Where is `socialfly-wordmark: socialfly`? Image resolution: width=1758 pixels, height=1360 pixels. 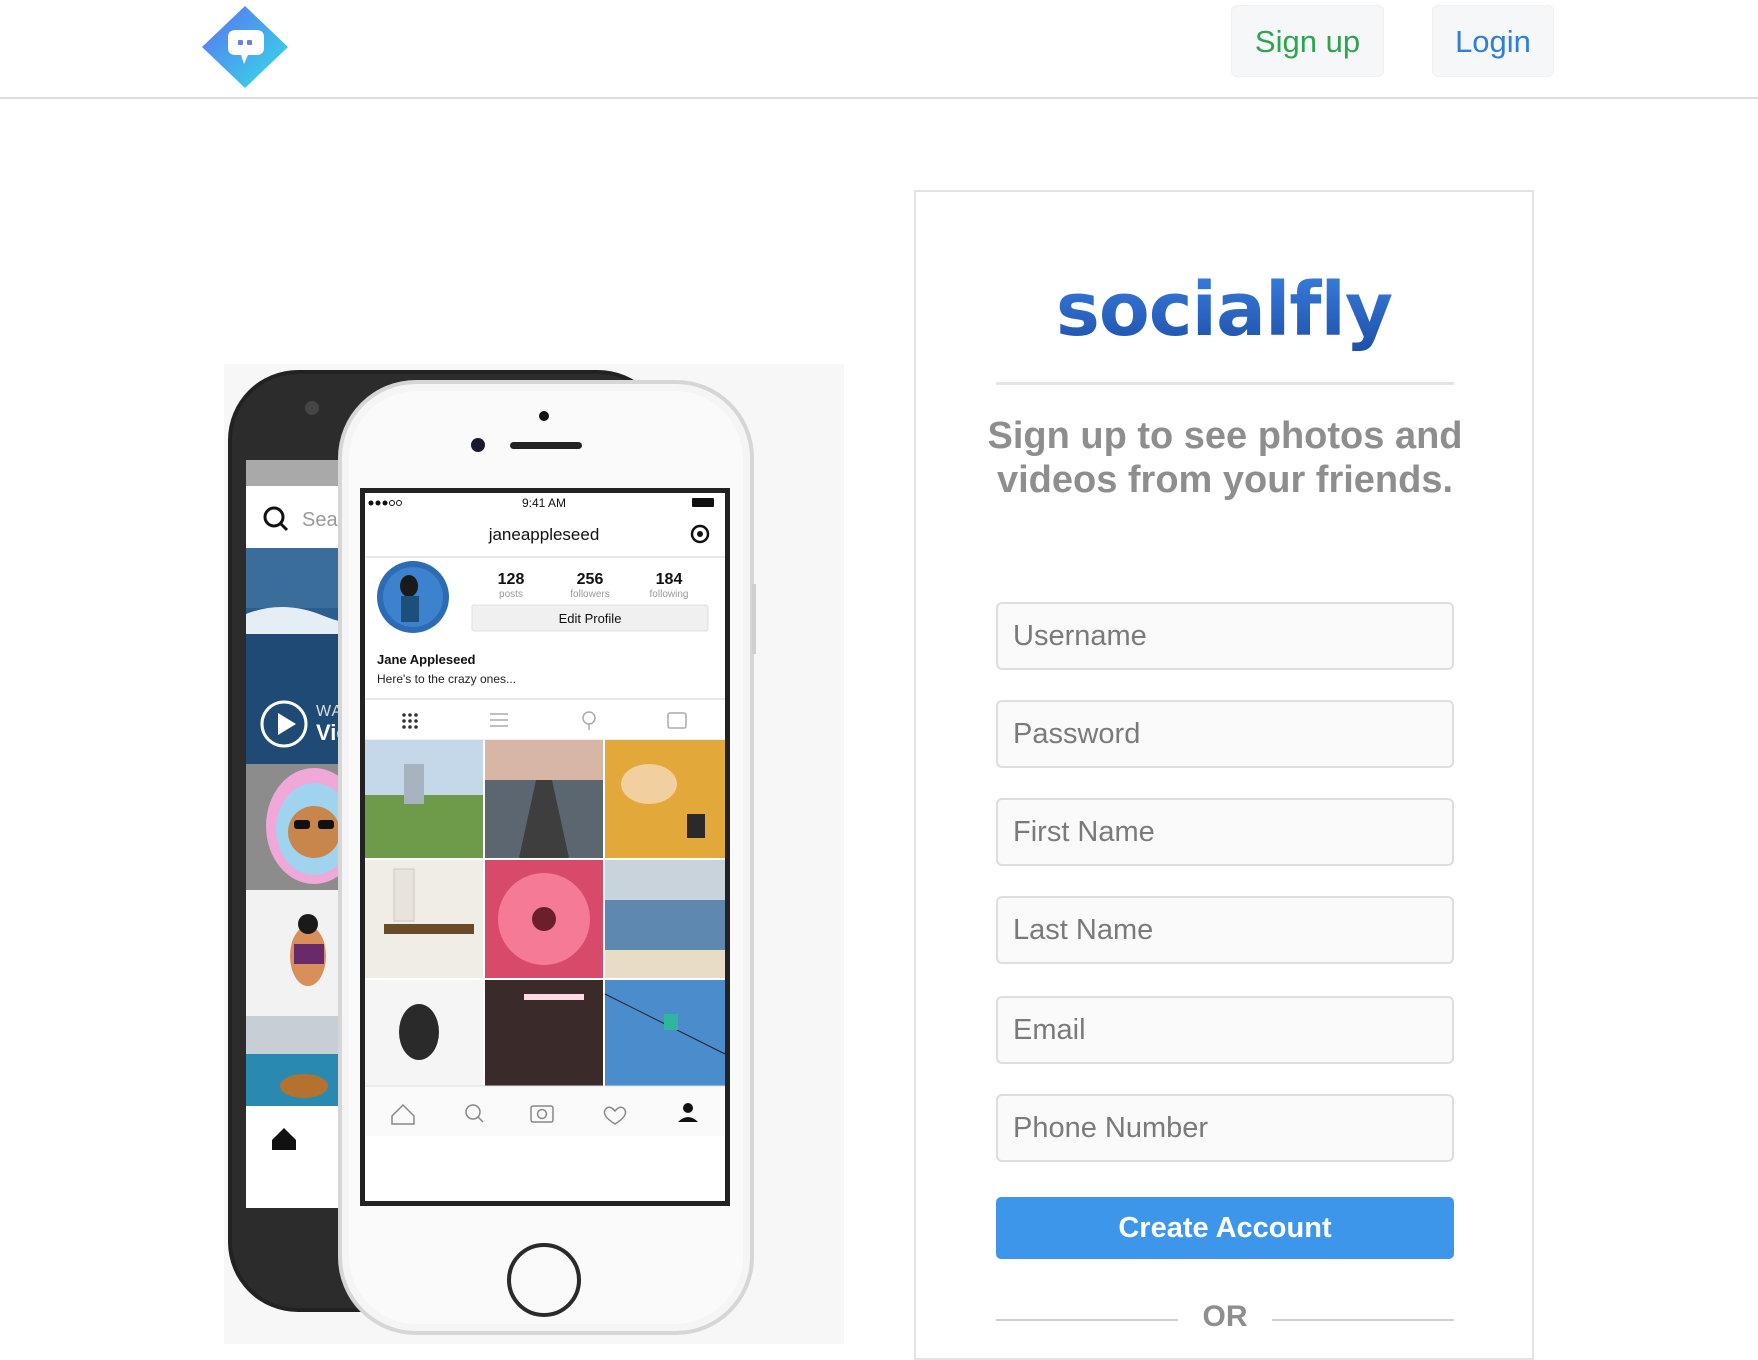 socialfly-wordmark: socialfly is located at coordinates (1224, 310).